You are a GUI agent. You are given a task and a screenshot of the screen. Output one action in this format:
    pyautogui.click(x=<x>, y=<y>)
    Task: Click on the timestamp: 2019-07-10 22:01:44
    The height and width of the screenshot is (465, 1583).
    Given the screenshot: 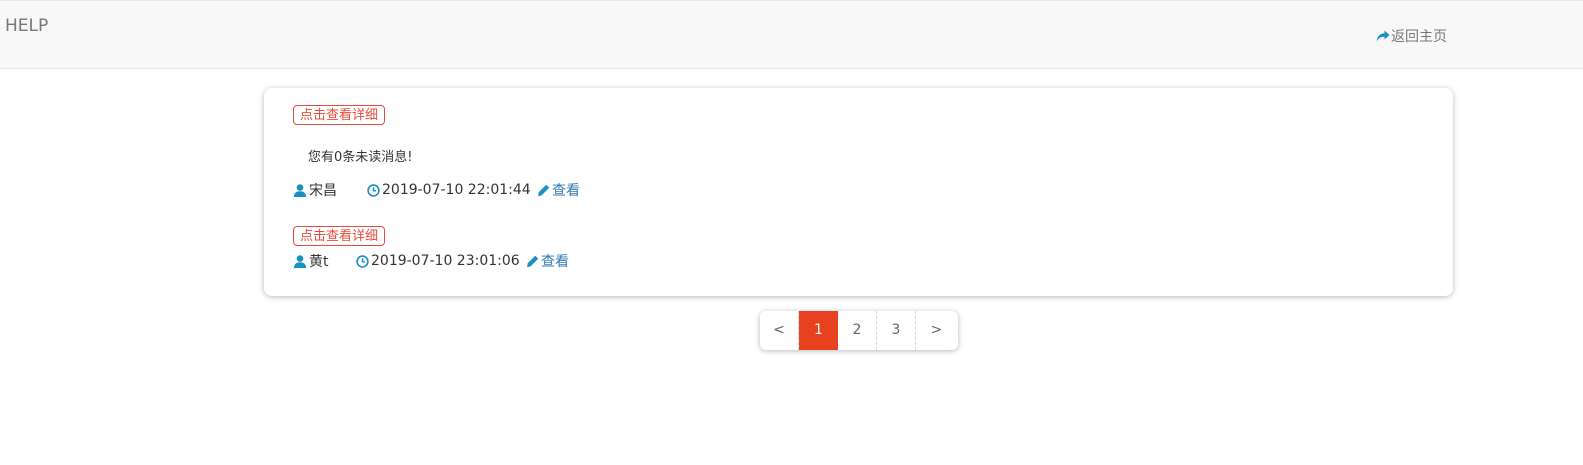 What is the action you would take?
    pyautogui.click(x=452, y=190)
    